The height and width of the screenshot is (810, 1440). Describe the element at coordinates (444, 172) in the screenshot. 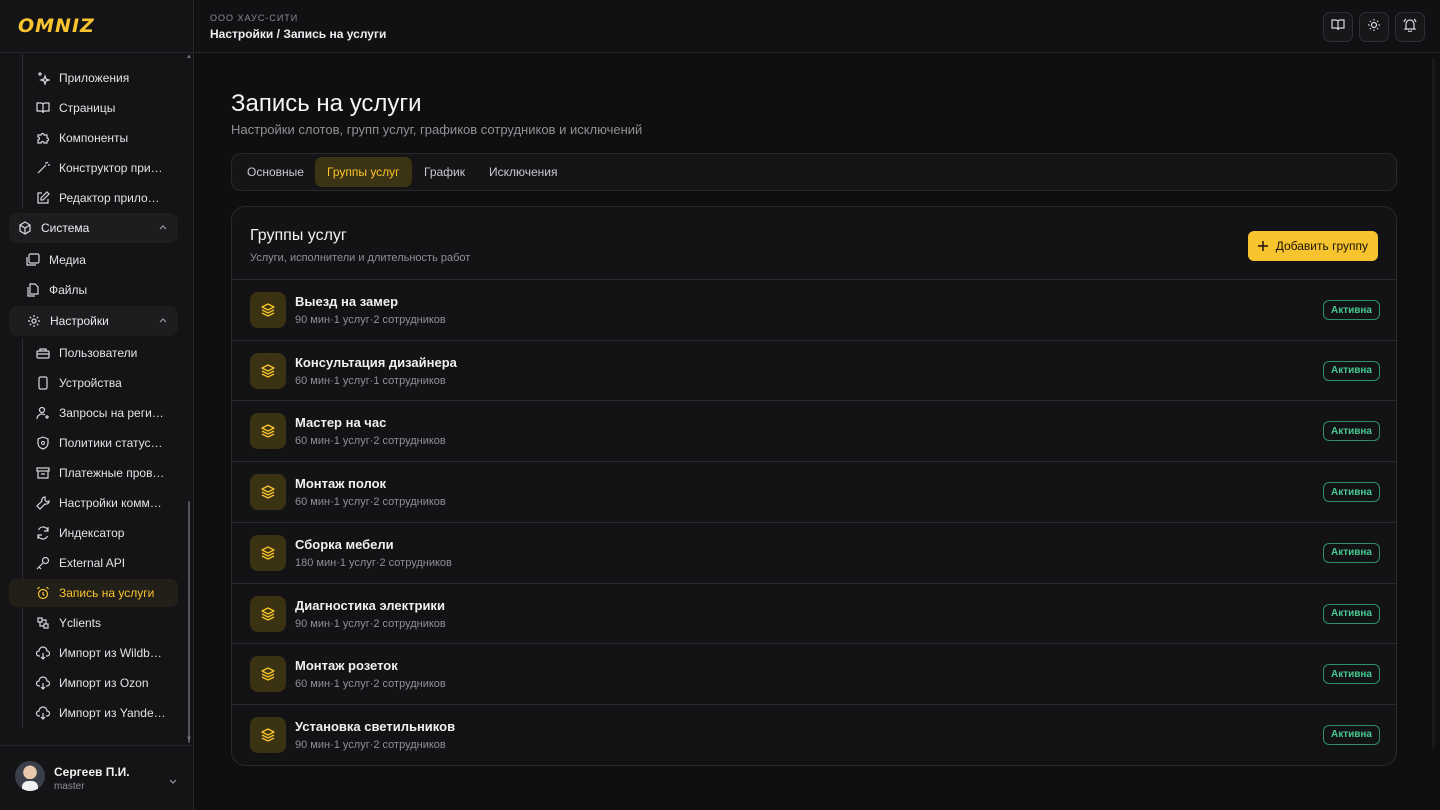

I see `tab-schedule: График` at that location.